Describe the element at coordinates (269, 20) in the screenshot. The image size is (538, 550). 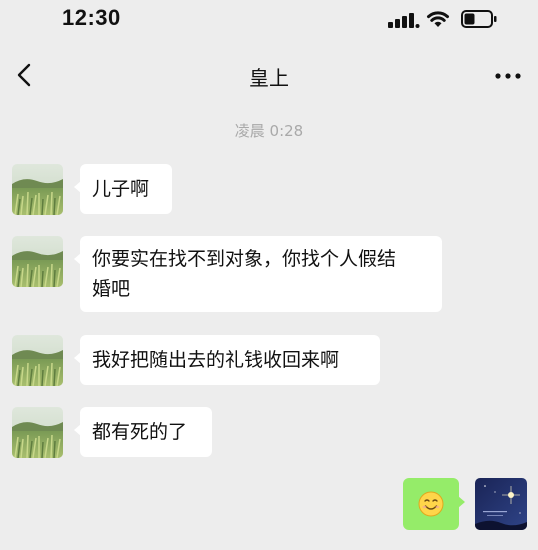
I see `status-bar: 12:30` at that location.